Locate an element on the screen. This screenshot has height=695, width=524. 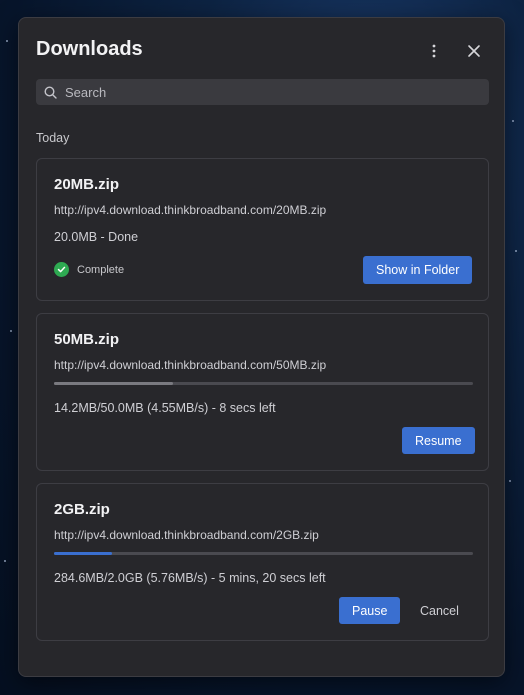
more-options-button is located at coordinates (434, 51).